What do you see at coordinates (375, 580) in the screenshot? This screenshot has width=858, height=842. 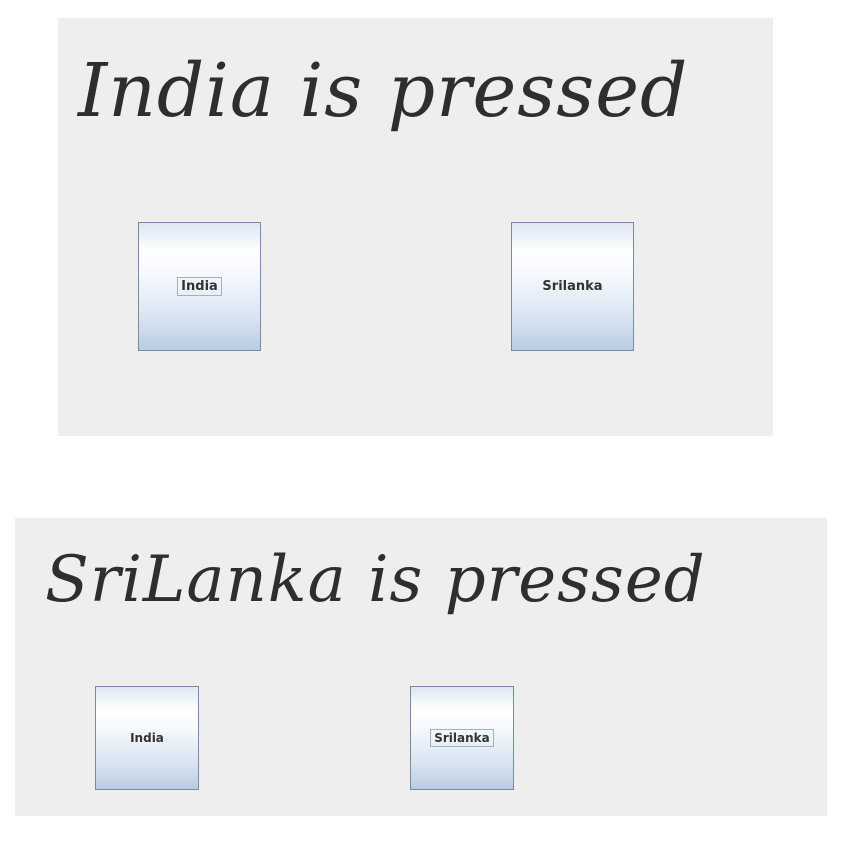 I see `status-label: SriLanka is pressed` at bounding box center [375, 580].